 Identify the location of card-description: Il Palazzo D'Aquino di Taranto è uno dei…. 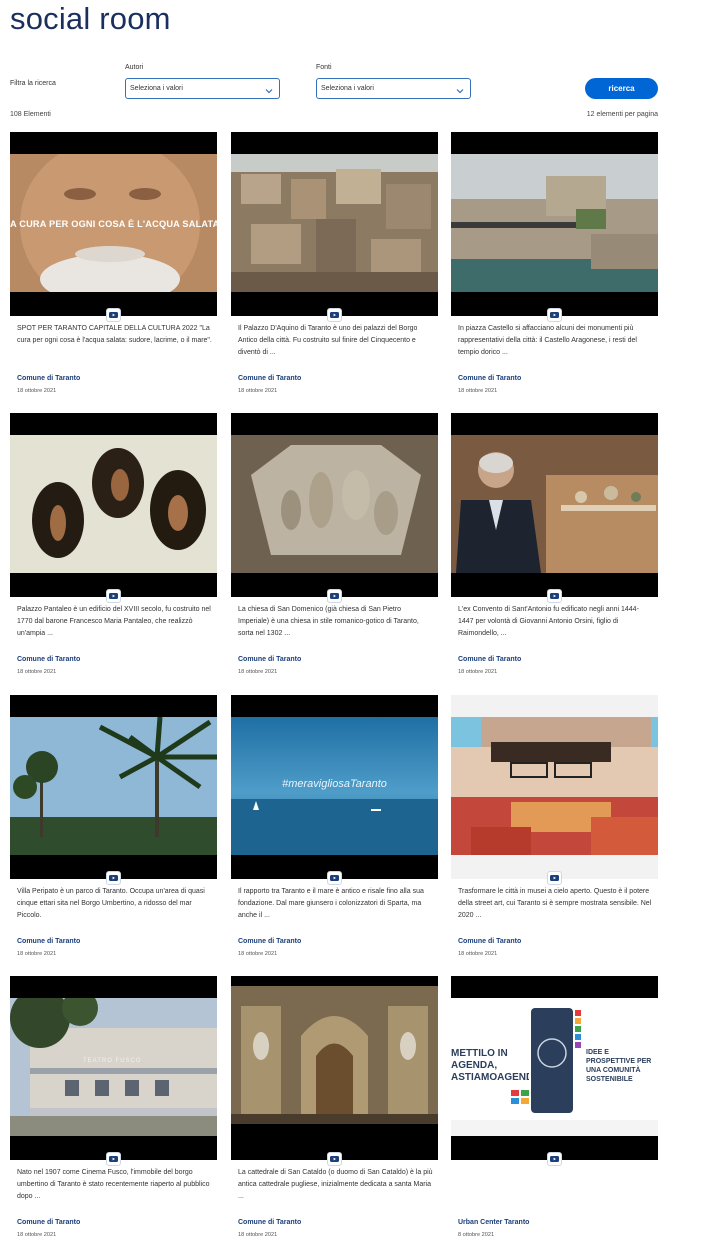
(328, 340).